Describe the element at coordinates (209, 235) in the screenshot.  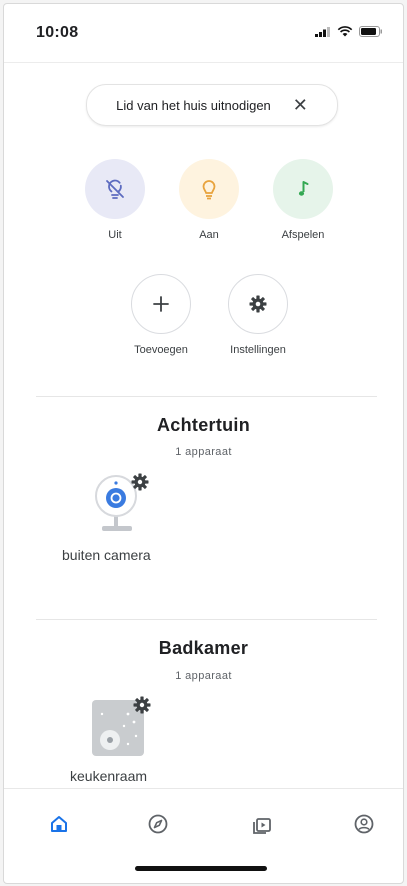
I see `action-on-label: Aan` at that location.